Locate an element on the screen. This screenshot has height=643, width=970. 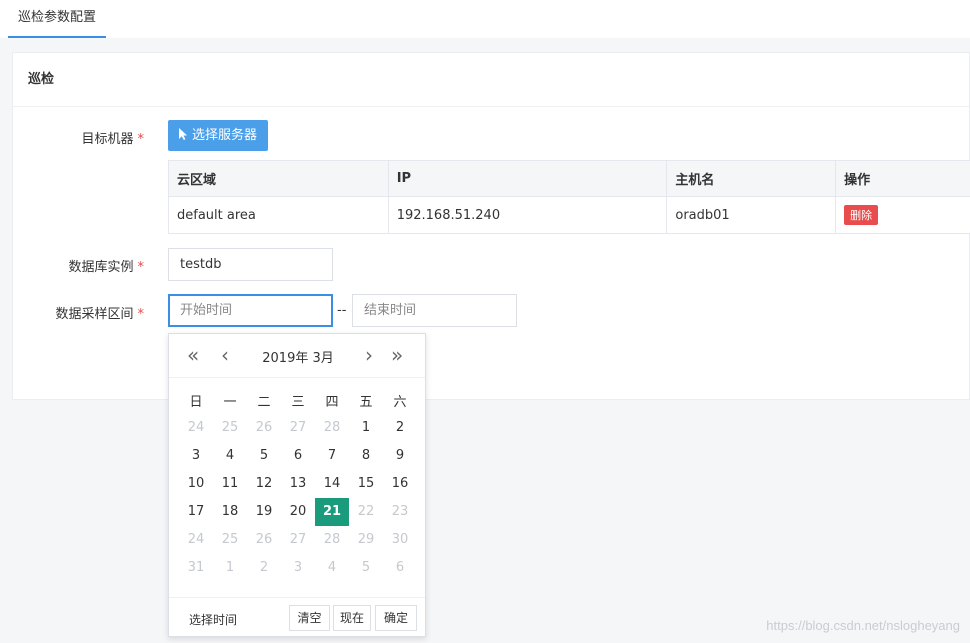
table-row: default area 192.168.51.240 oradb01 删除 is located at coordinates (569, 215).